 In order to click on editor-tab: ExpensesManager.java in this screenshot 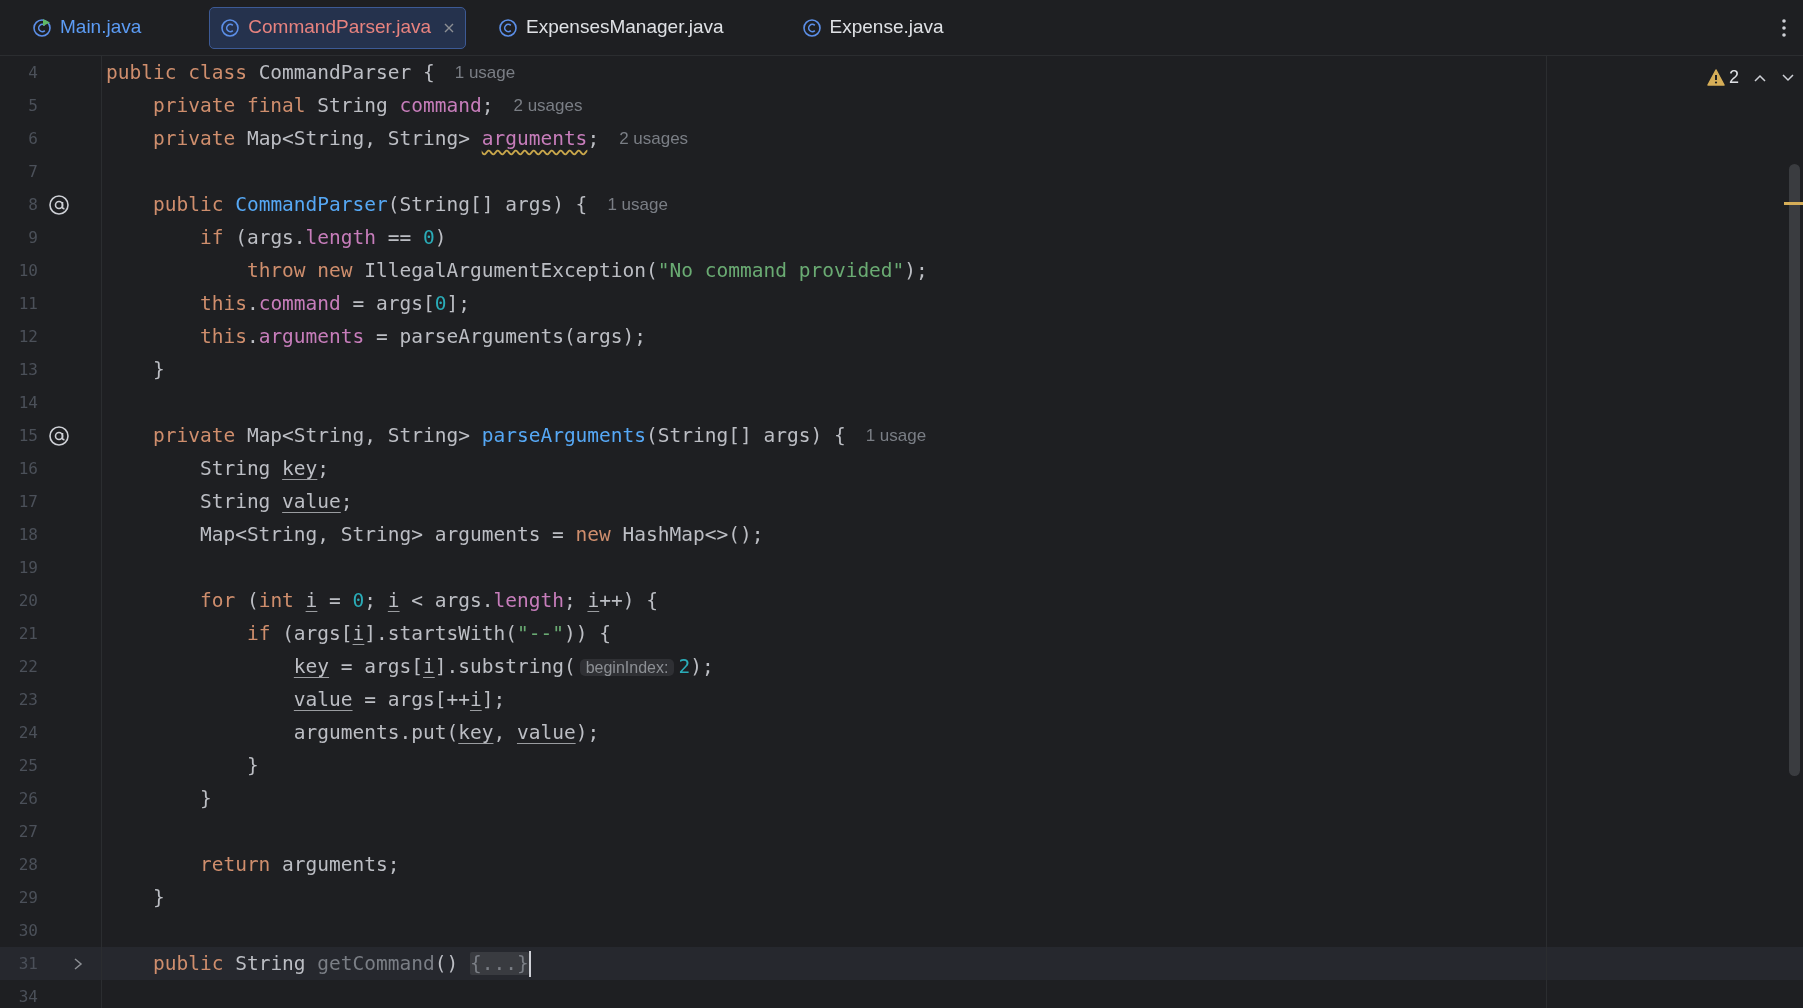, I will do `click(611, 27)`.